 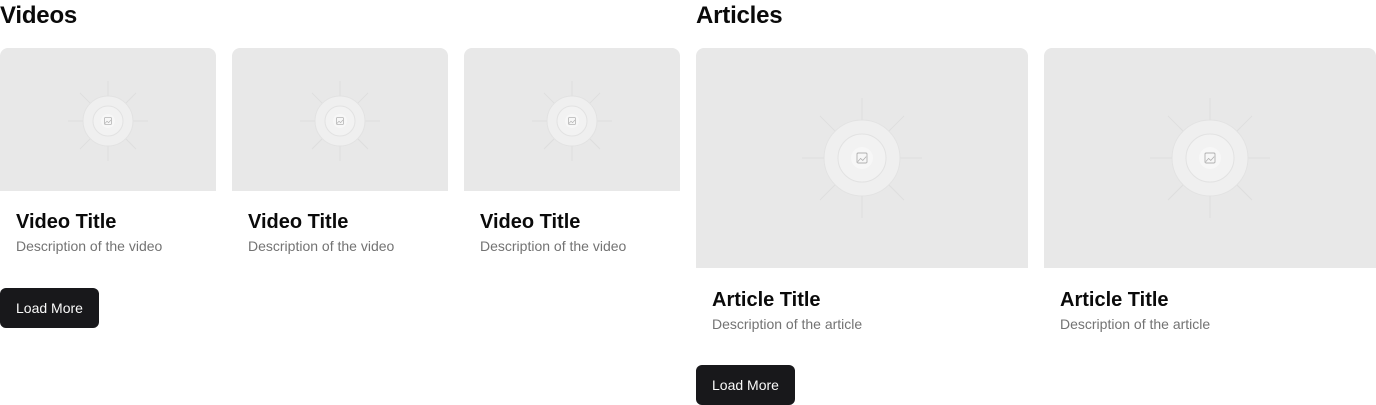 What do you see at coordinates (39, 15) in the screenshot?
I see `videos-heading: Videos` at bounding box center [39, 15].